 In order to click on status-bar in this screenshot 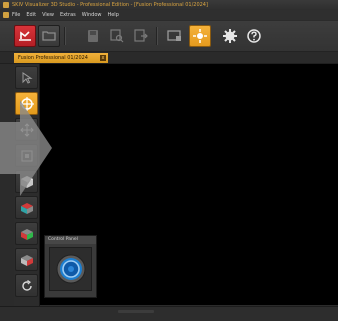, I will do `click(169, 313)`.